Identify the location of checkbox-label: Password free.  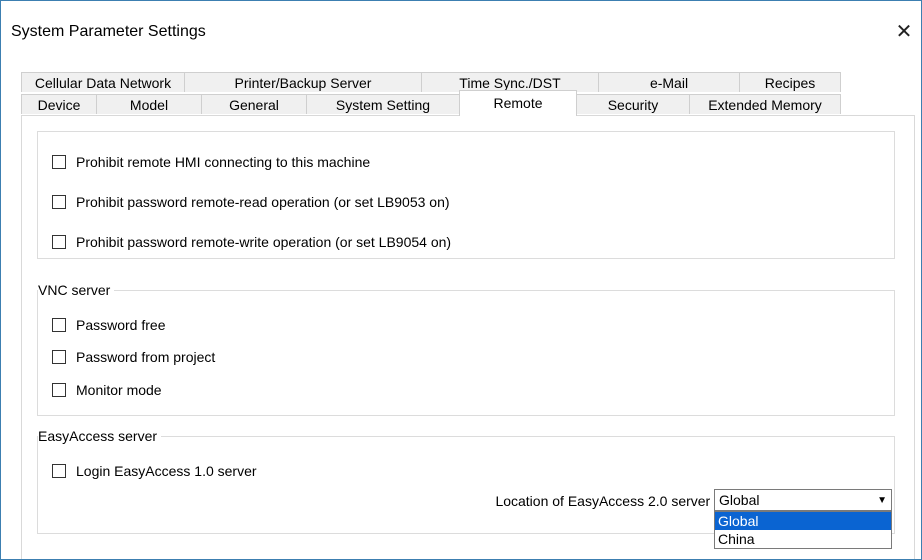
(121, 325).